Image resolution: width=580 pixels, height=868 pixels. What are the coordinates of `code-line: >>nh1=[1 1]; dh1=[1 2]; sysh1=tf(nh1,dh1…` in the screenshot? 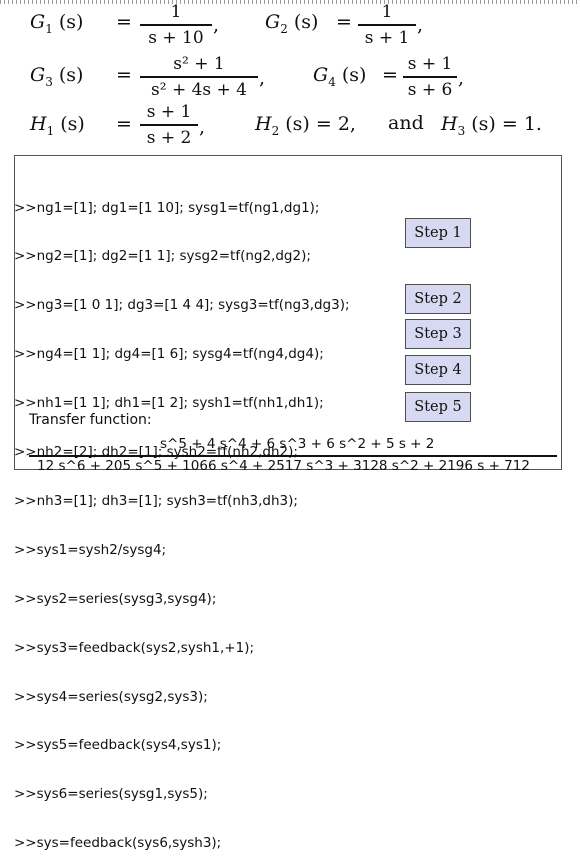 It's located at (169, 403).